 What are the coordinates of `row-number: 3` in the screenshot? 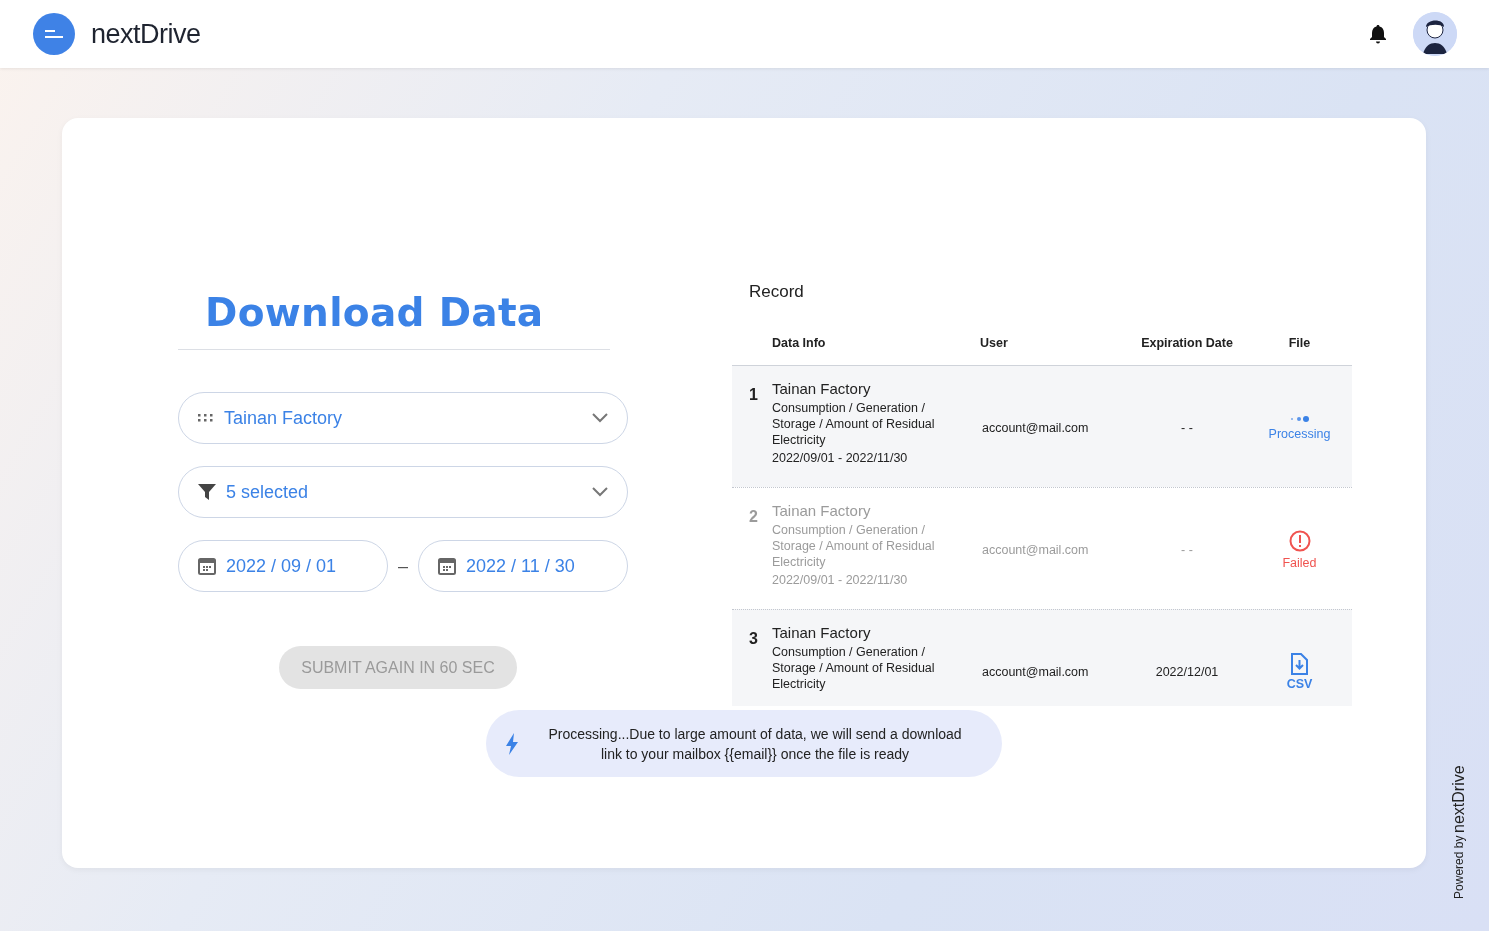 It's located at (753, 638).